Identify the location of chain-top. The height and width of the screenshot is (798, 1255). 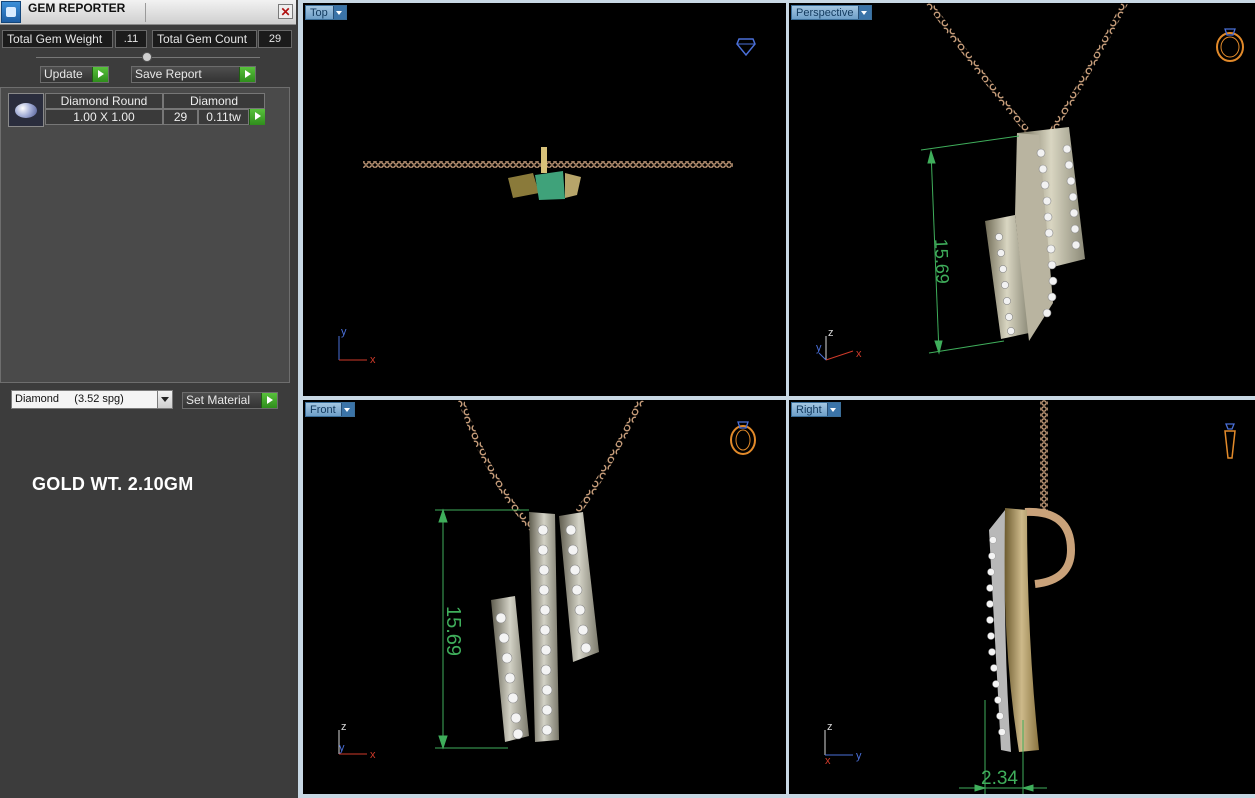
(548, 164).